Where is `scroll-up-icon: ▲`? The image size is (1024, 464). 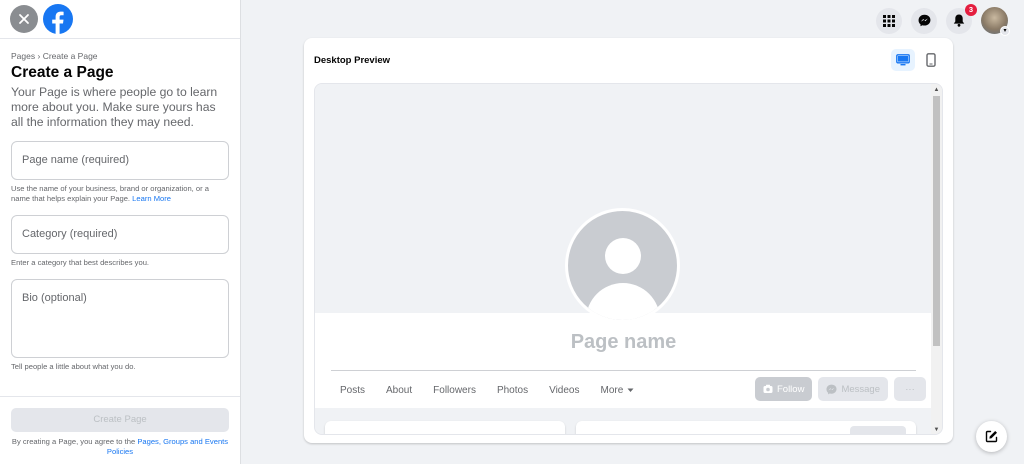
scroll-up-icon: ▲ is located at coordinates (936, 90).